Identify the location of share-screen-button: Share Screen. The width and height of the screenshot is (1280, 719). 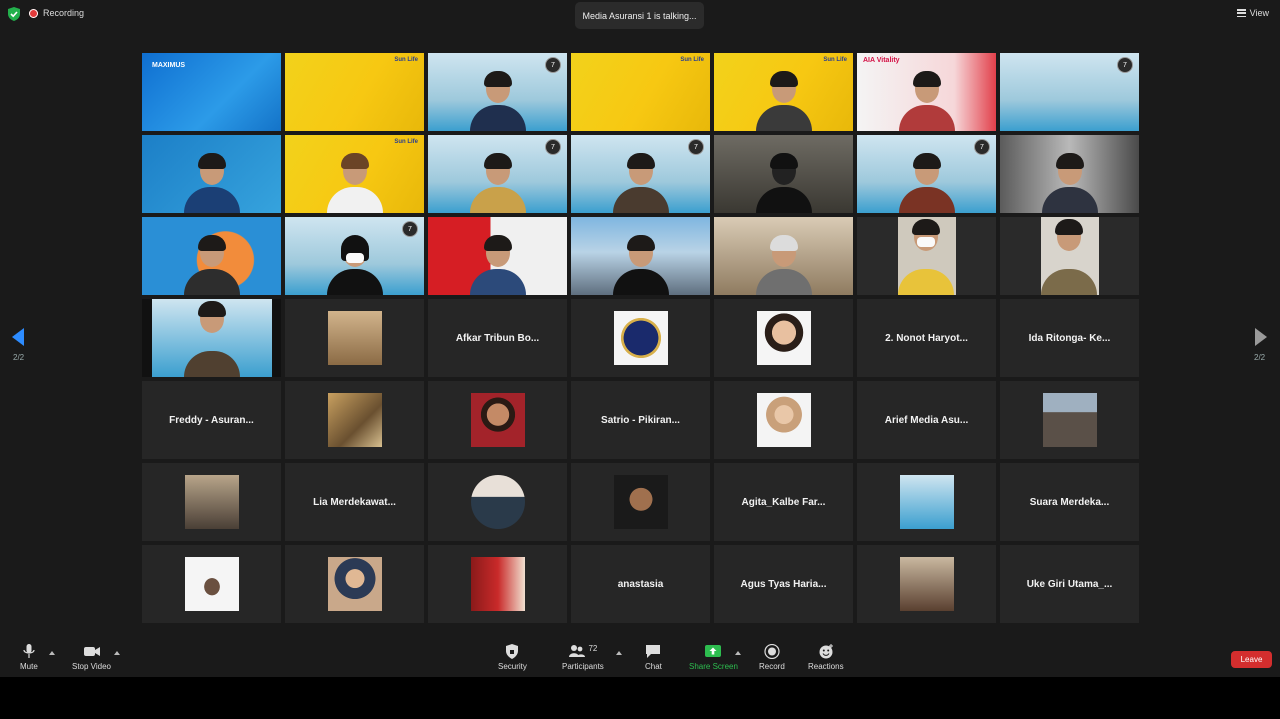
(713, 657).